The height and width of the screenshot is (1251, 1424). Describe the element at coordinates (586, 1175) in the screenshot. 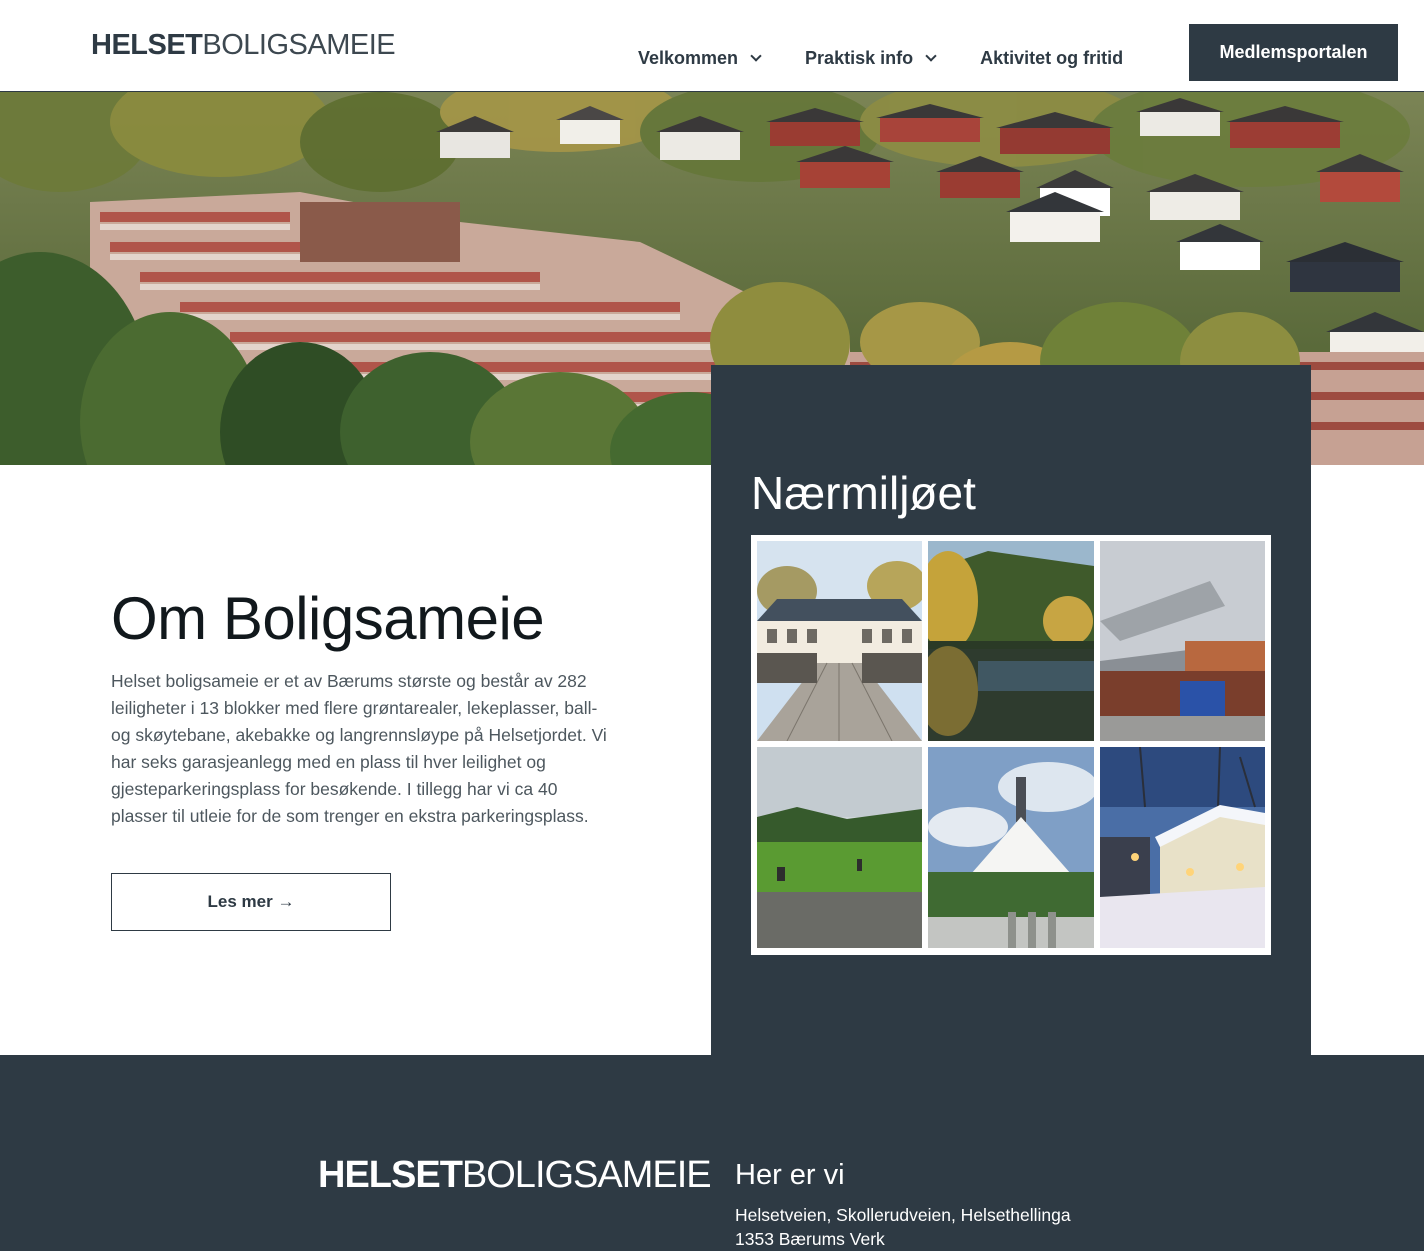

I see `footer-logo-light: BOLIGSAMEIE` at that location.